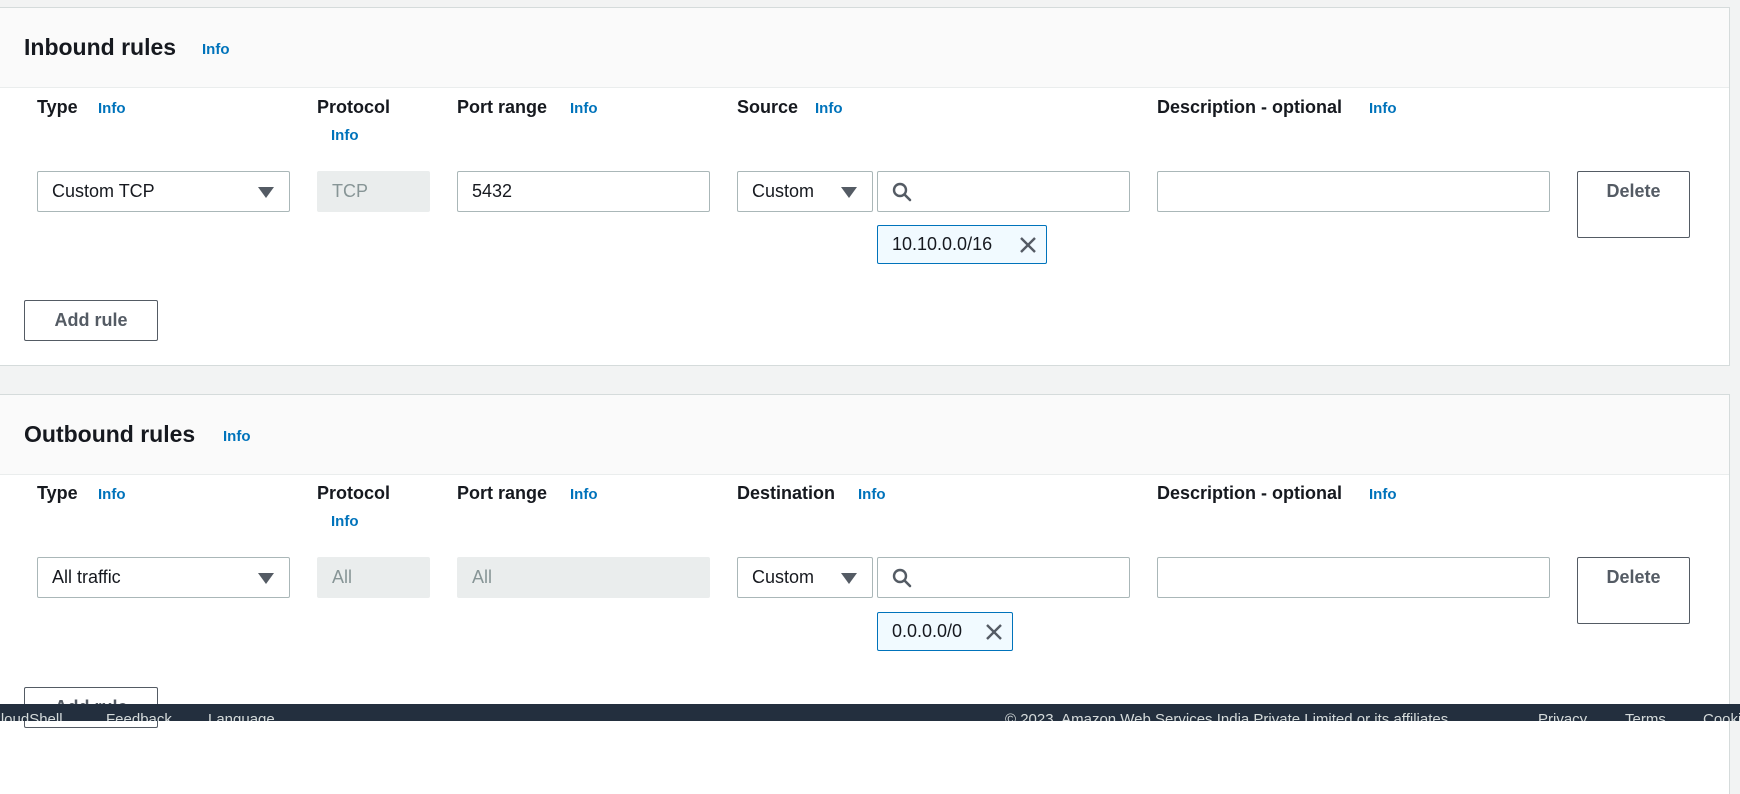 This screenshot has width=1740, height=794. What do you see at coordinates (942, 244) in the screenshot?
I see `source-token-label: 10.10.0.0/16` at bounding box center [942, 244].